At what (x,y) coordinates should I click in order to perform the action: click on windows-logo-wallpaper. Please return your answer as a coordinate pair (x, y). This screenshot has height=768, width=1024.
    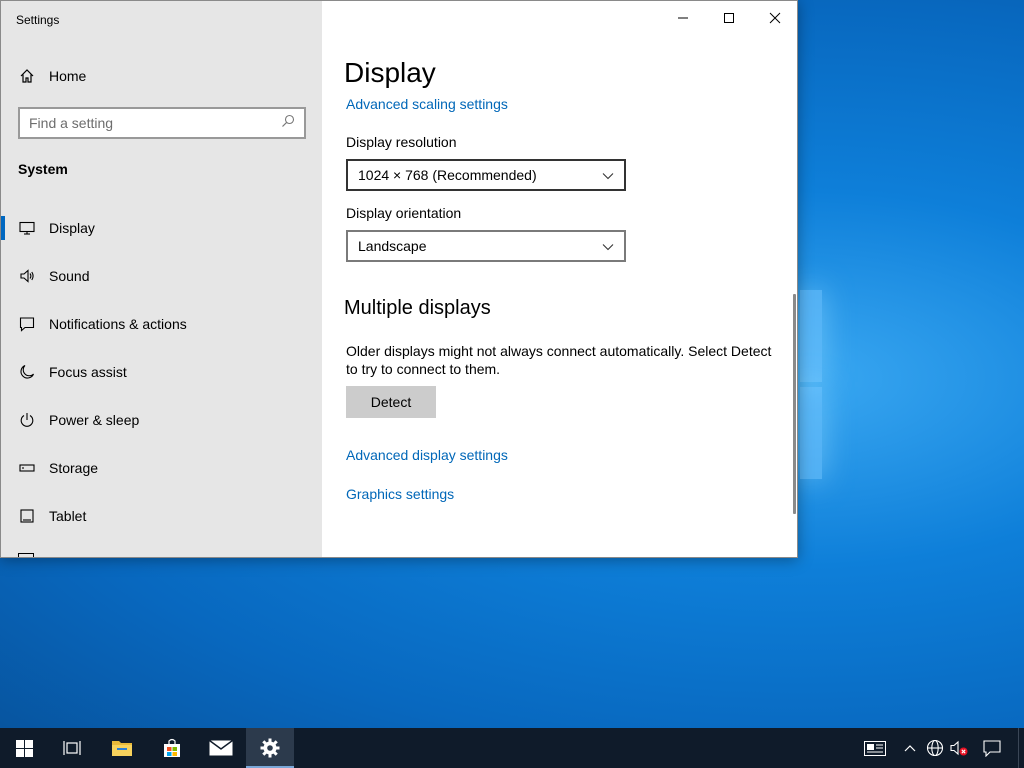
    Looking at the image, I should click on (912, 385).